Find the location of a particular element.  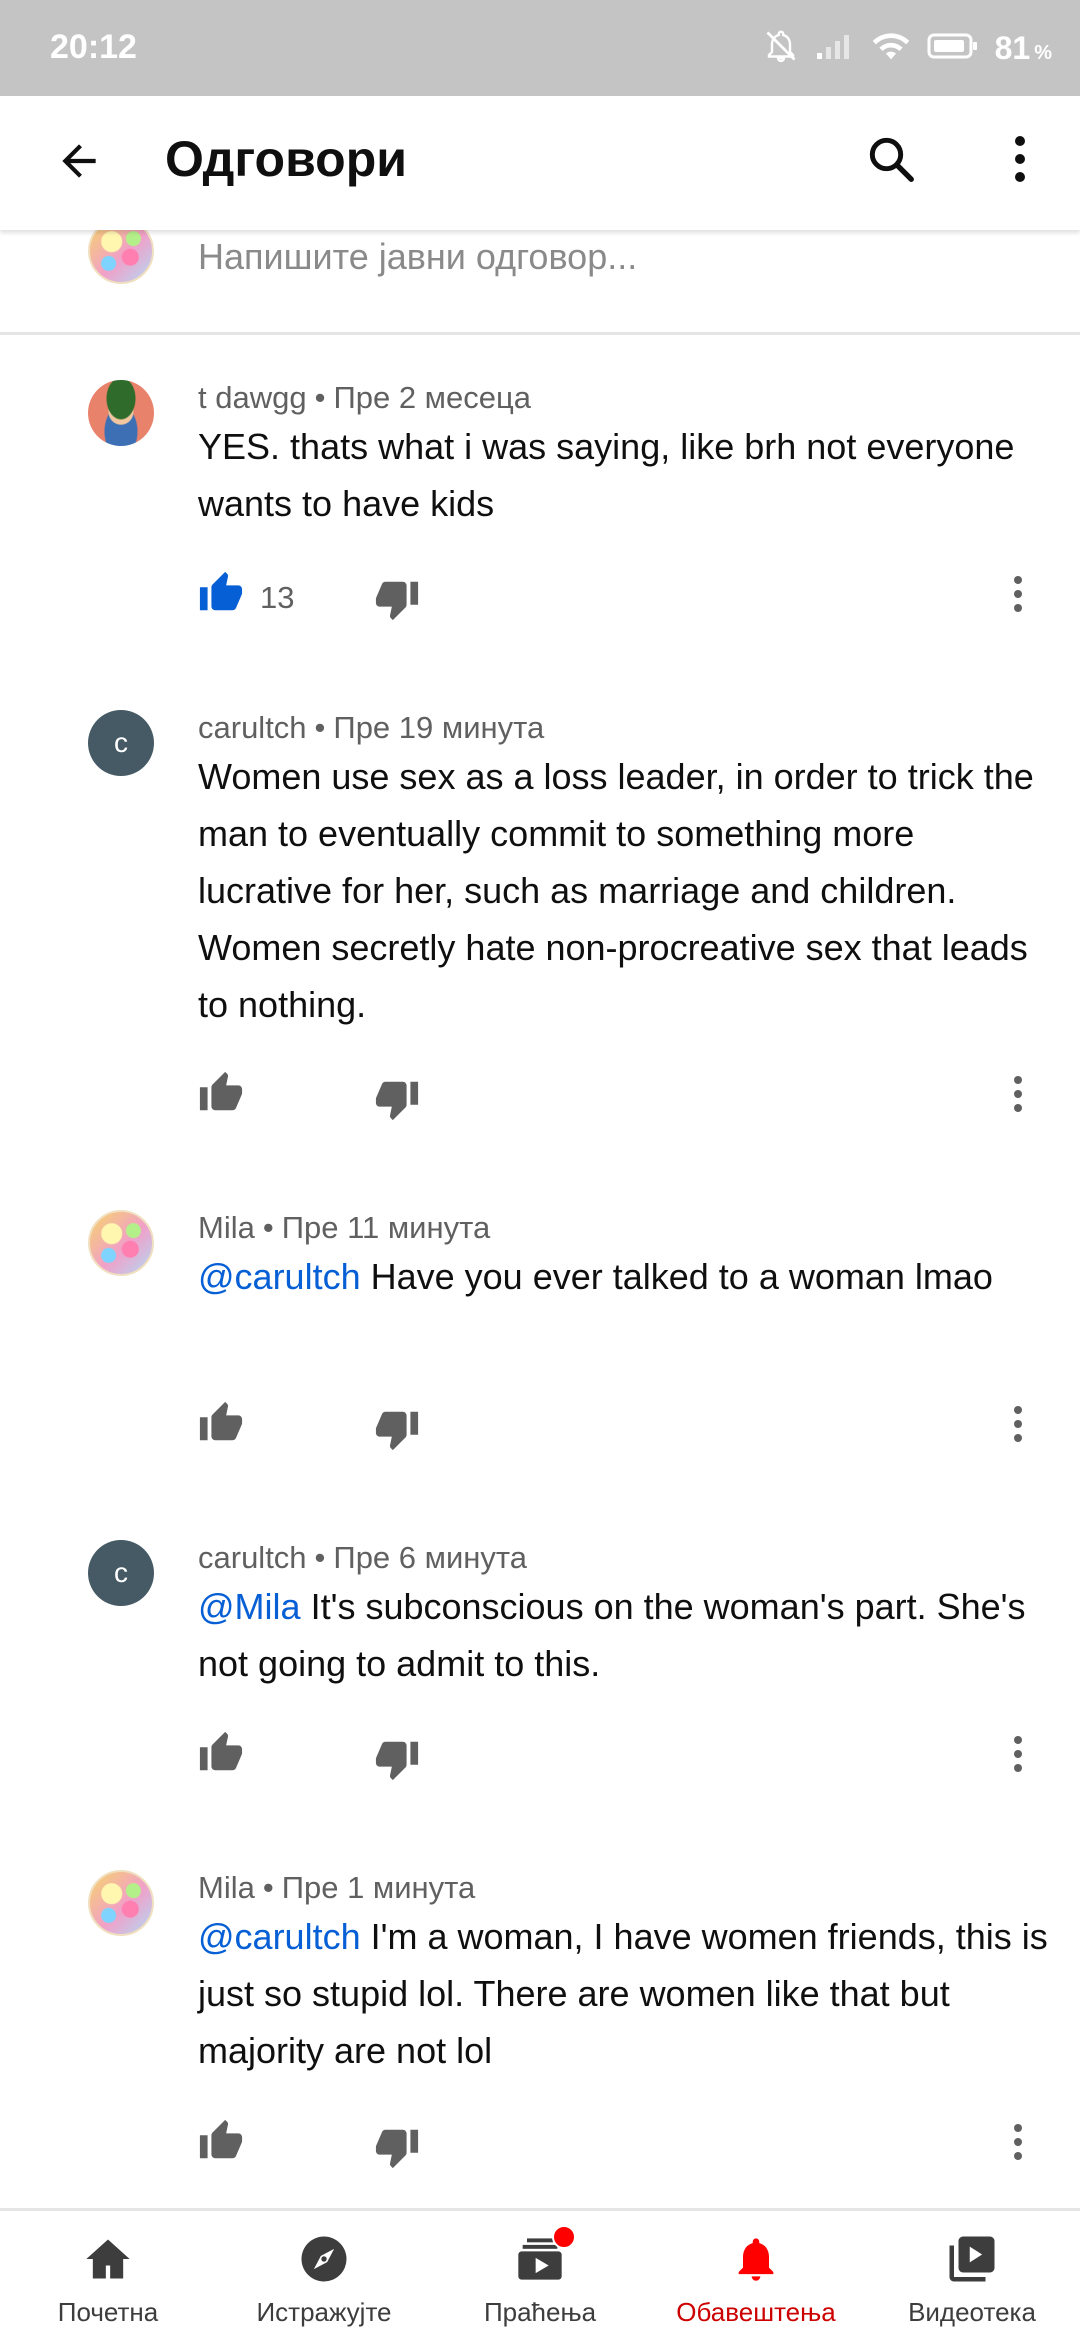

nav-label: Обавештења is located at coordinates (756, 2312).